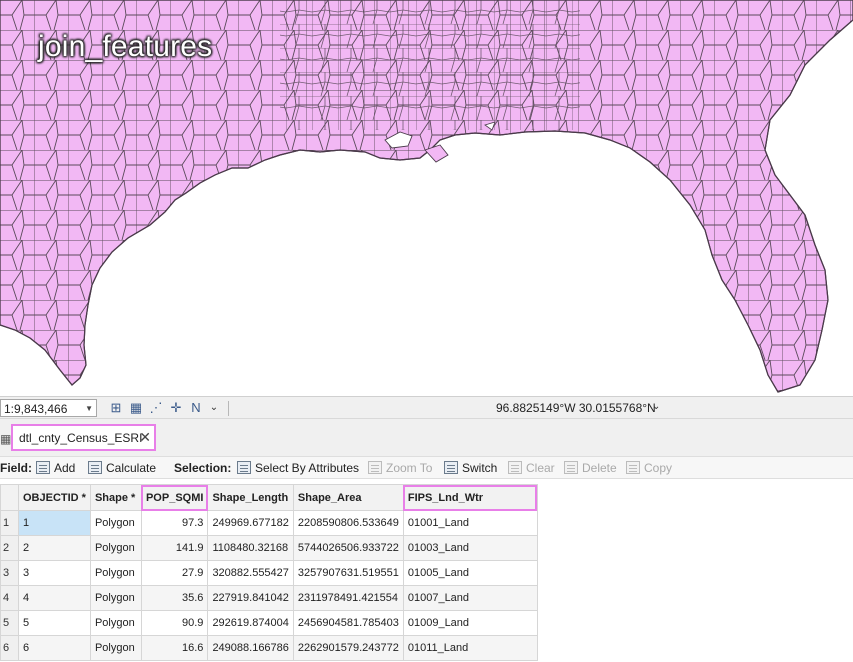 This screenshot has width=853, height=662. I want to click on cell-pop-sqmi: 16.6, so click(174, 648).